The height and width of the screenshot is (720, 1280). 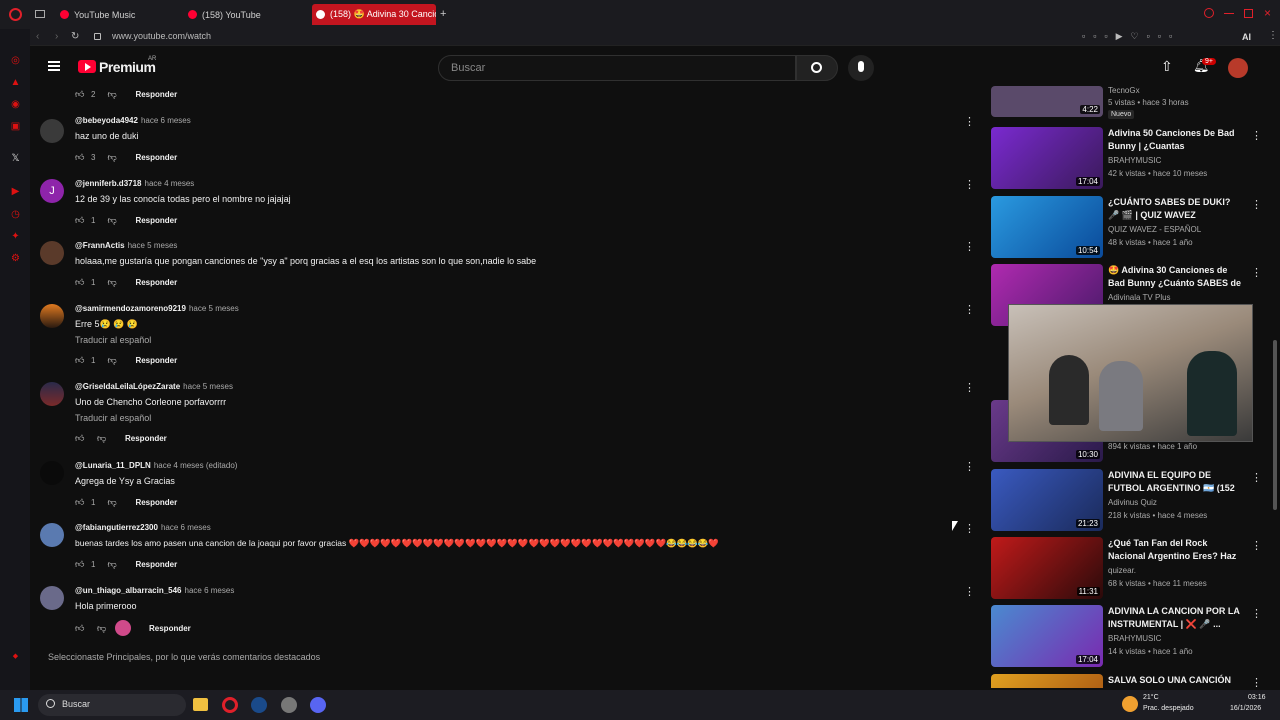 What do you see at coordinates (1176, 209) in the screenshot?
I see `video-title: ¿CUÁNTO SABES DE DUKI? 🎤 🎬 | QUIZ WAVEZ` at bounding box center [1176, 209].